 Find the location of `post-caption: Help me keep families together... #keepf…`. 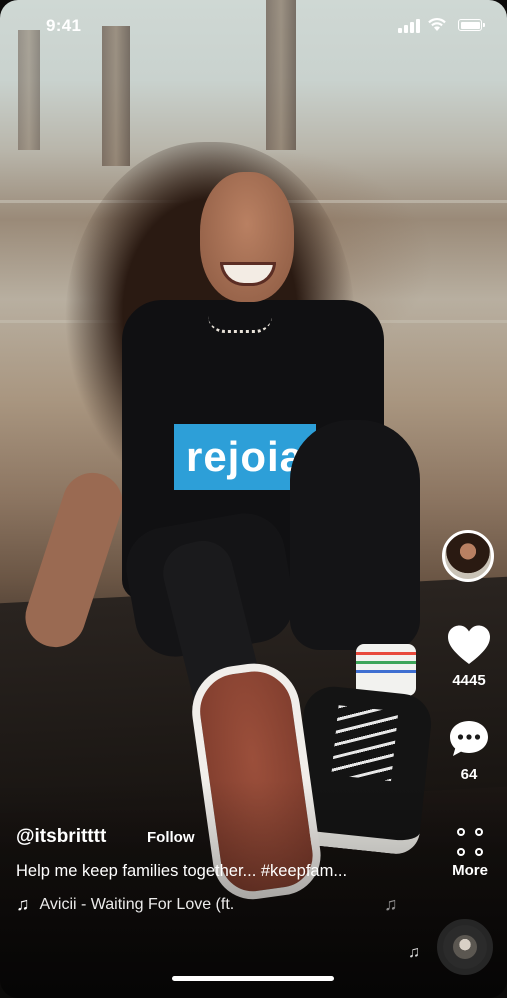

post-caption: Help me keep families together... #keepf… is located at coordinates (181, 871).